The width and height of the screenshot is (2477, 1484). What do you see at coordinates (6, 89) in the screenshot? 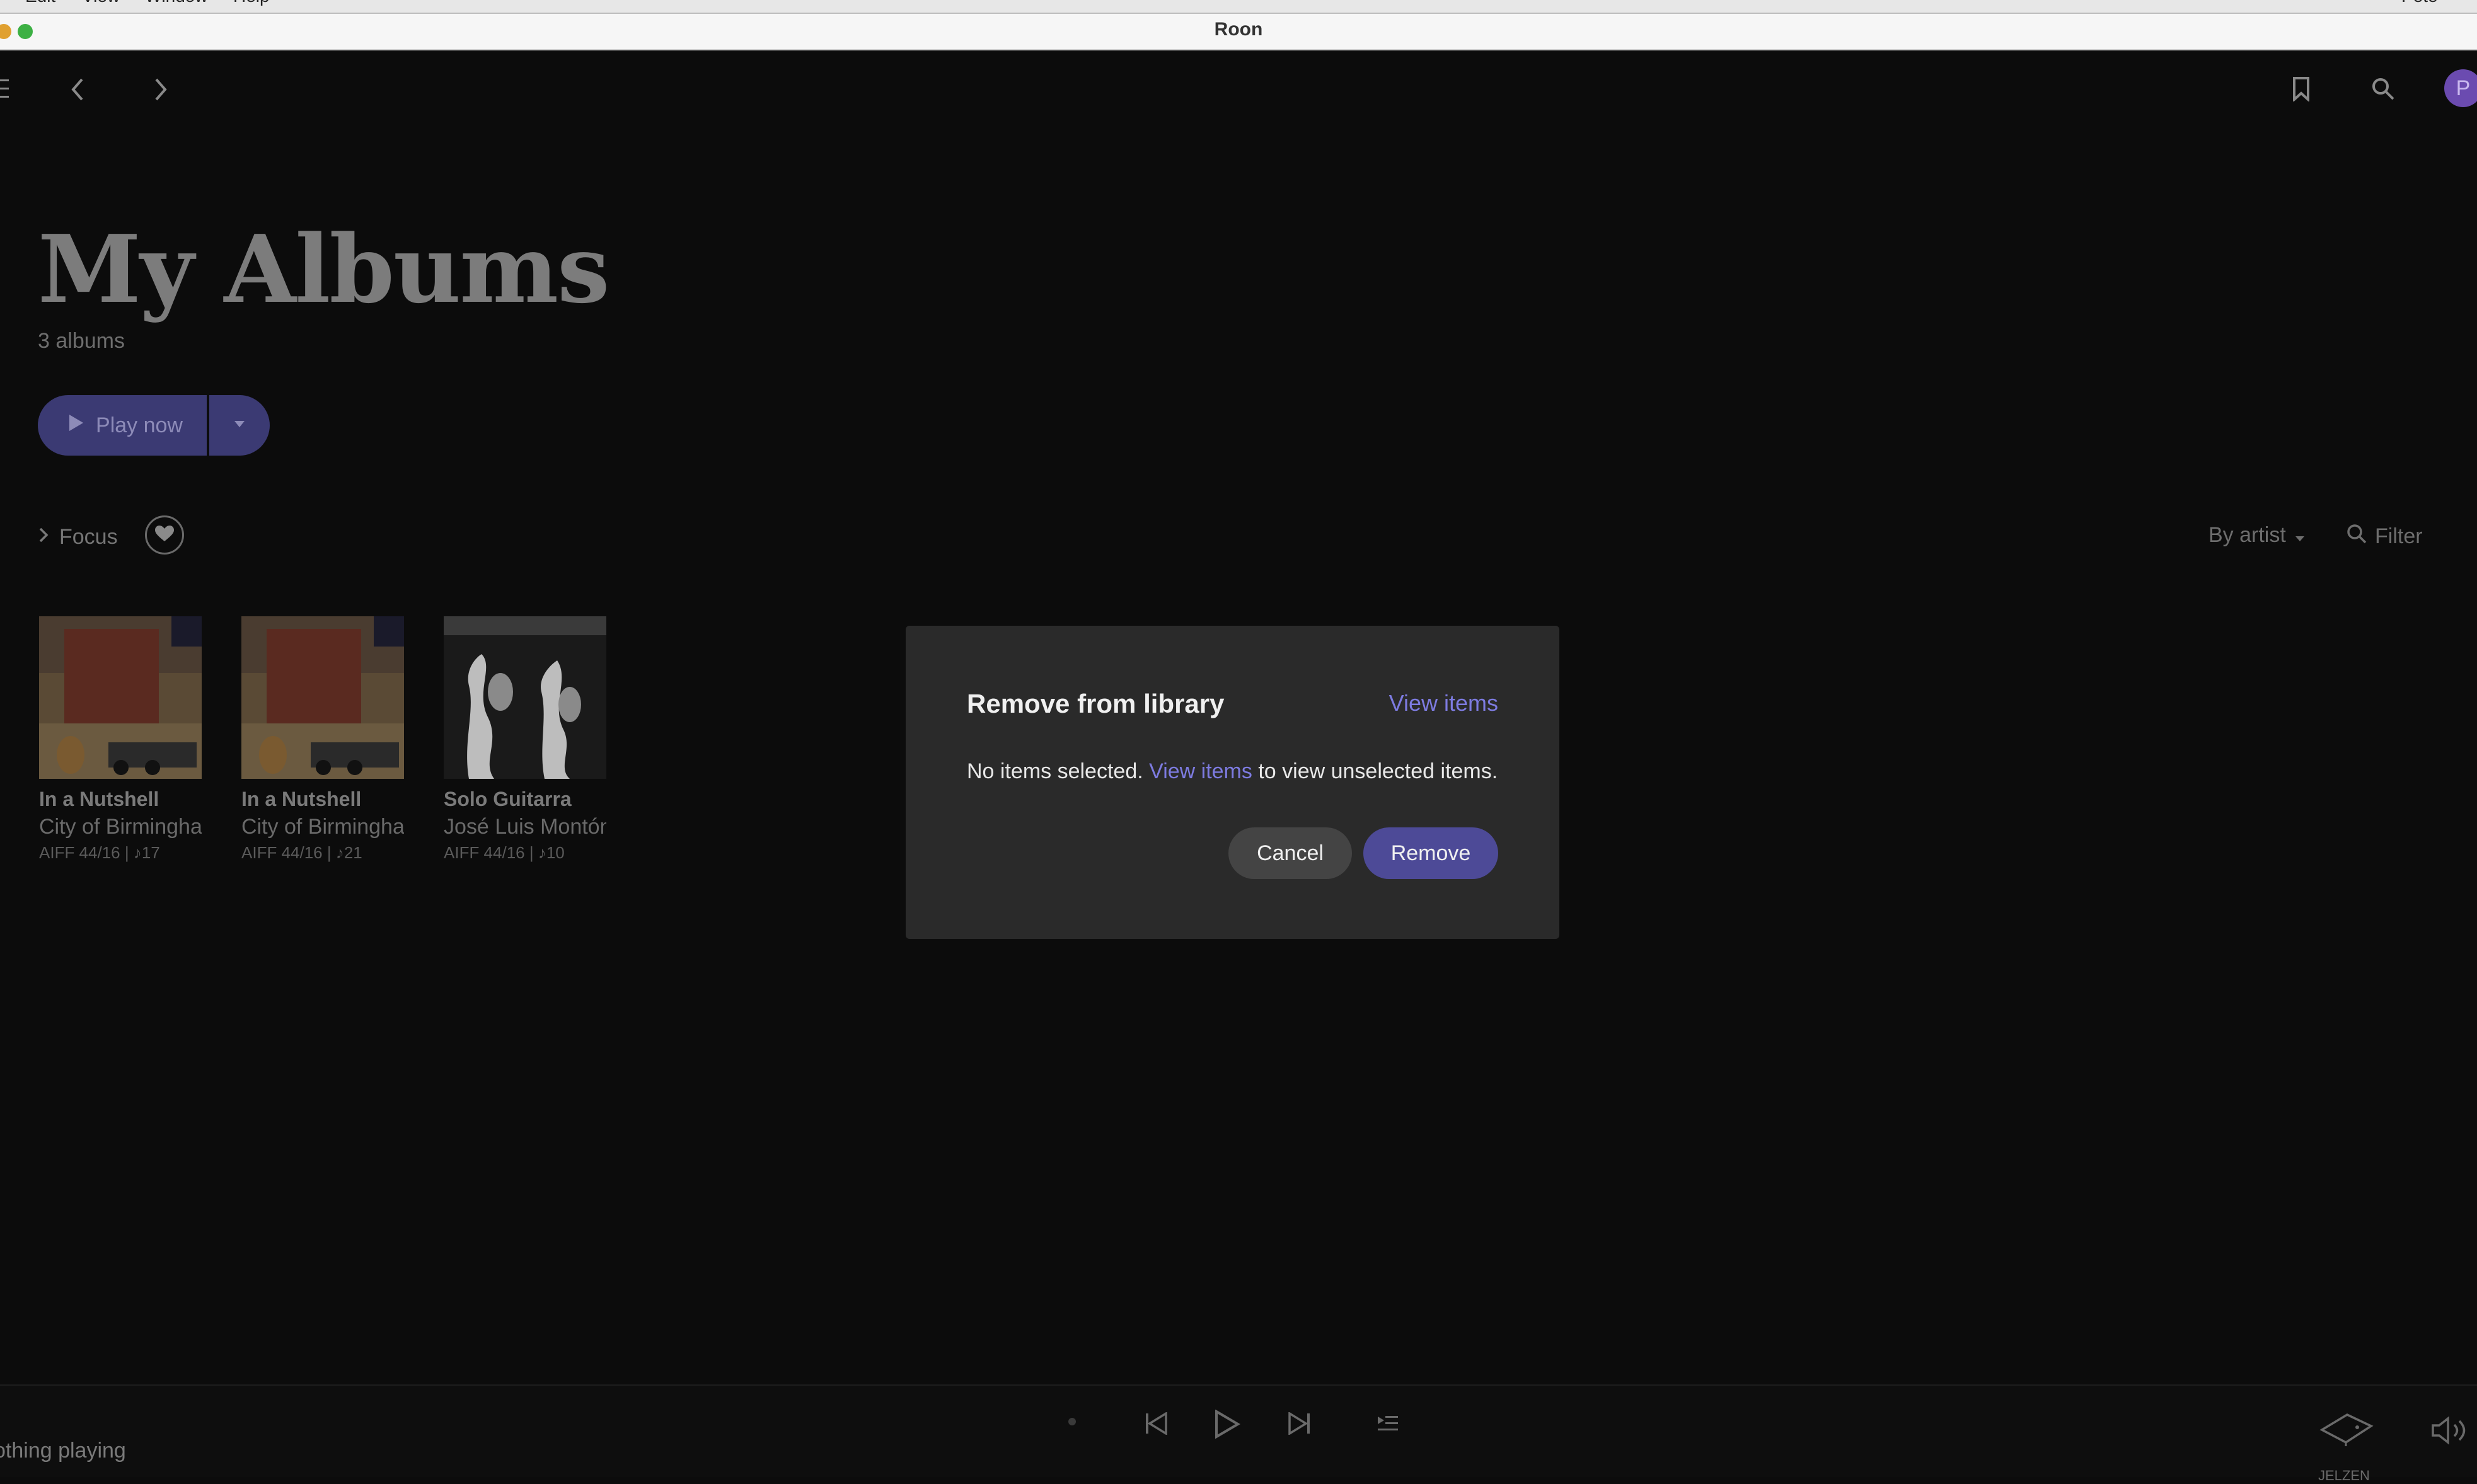
I see `hamburger-icon` at bounding box center [6, 89].